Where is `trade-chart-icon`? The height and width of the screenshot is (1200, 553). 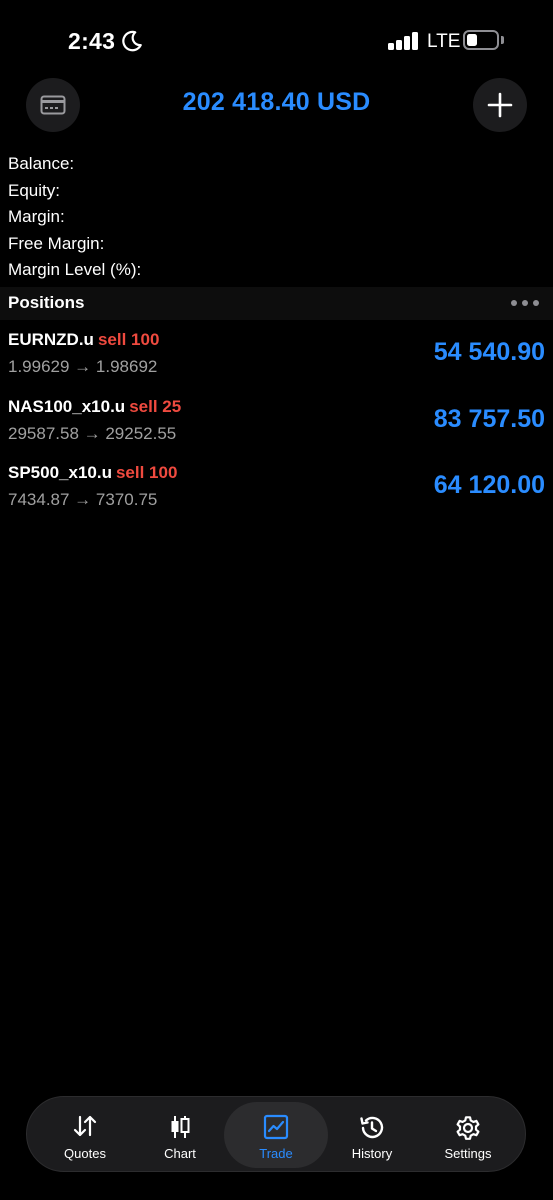 trade-chart-icon is located at coordinates (276, 1127).